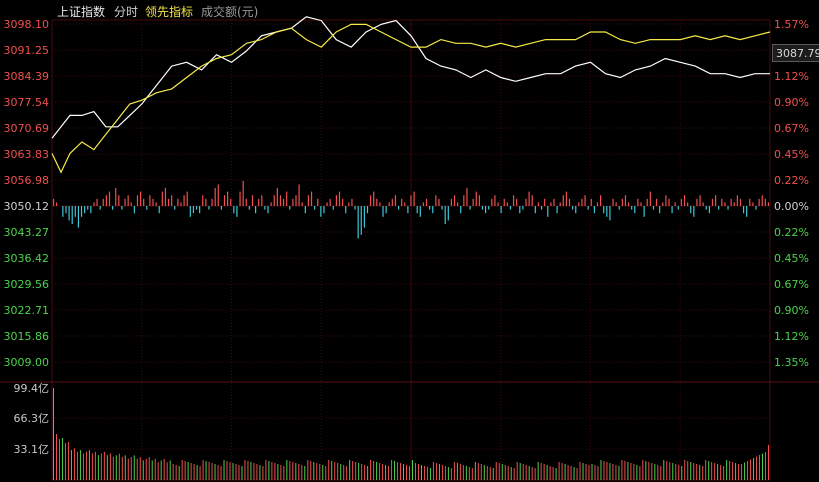 The width and height of the screenshot is (819, 482). Describe the element at coordinates (32, 449) in the screenshot. I see `volume-tick-label: 33.1亿` at that location.